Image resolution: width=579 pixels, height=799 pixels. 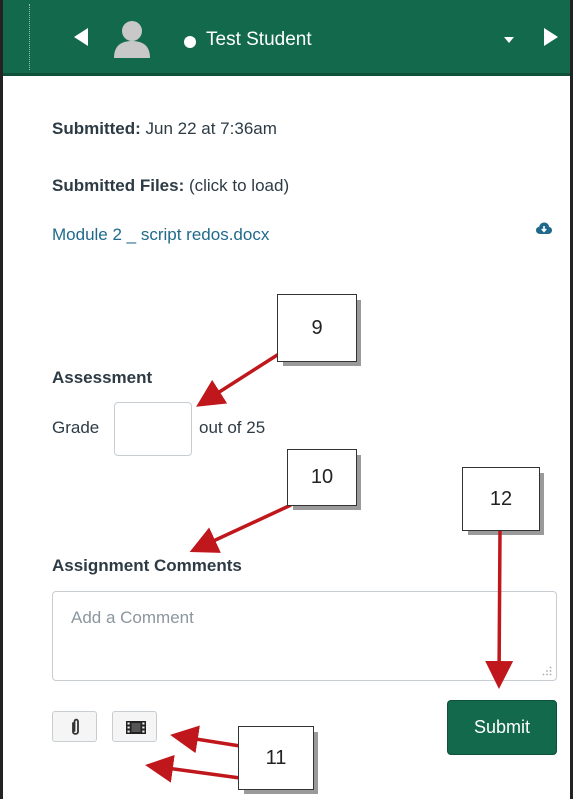 What do you see at coordinates (239, 378) in the screenshot?
I see `arrow-to-grade` at bounding box center [239, 378].